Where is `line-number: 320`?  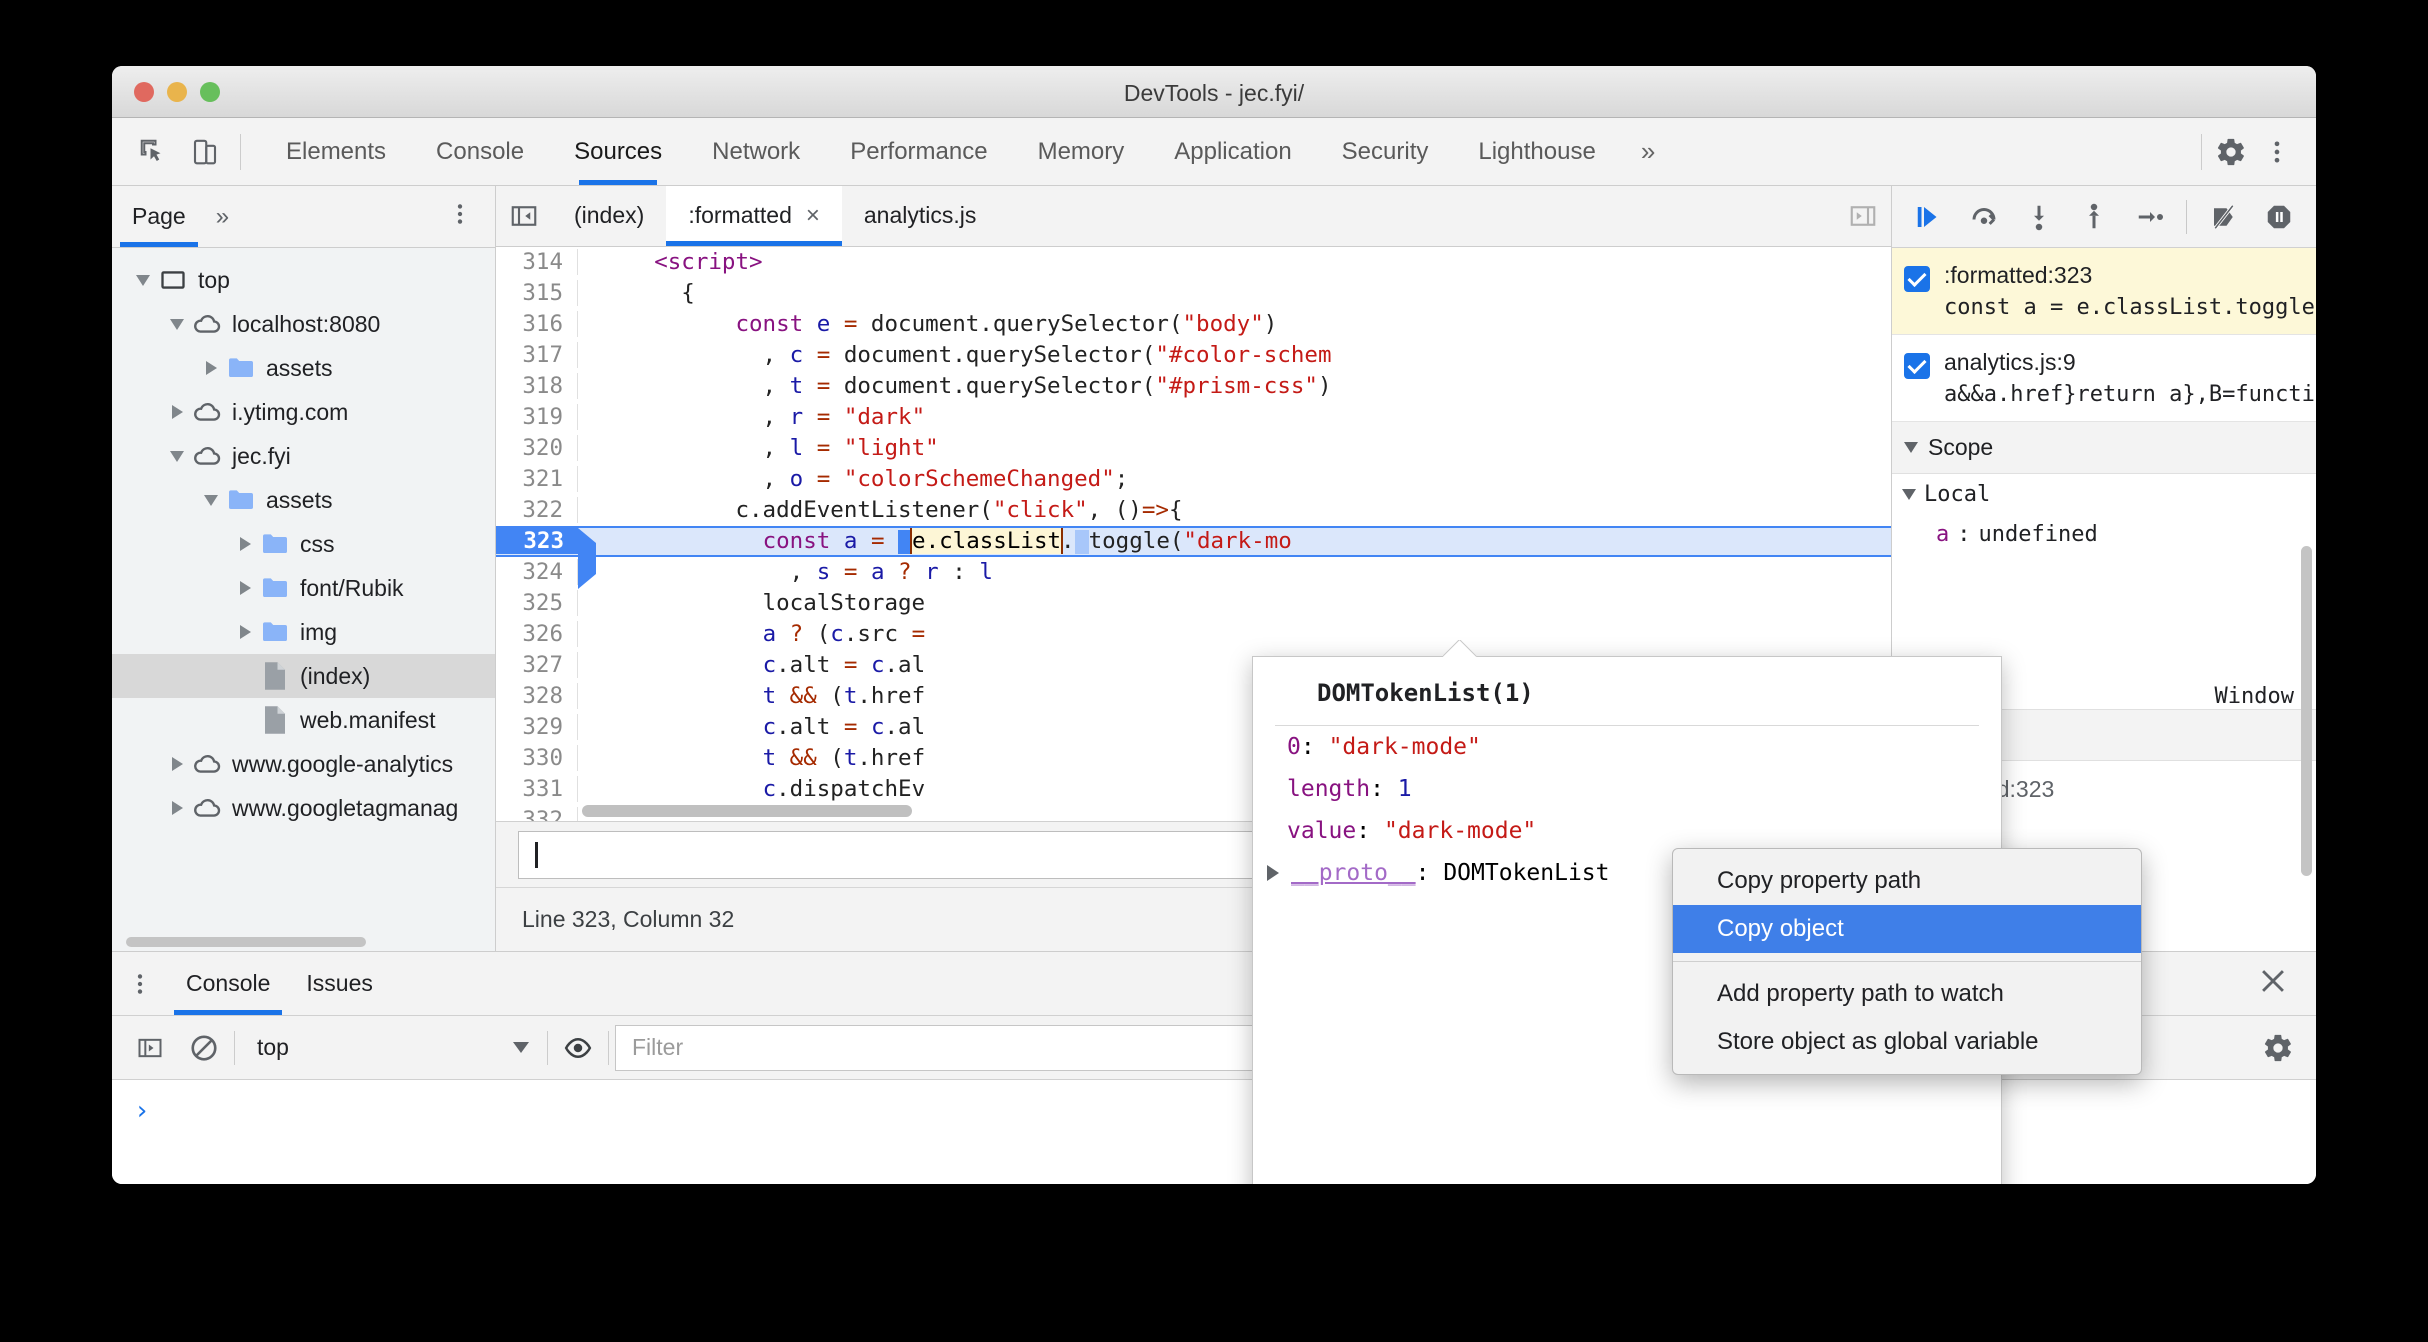
line-number: 320 is located at coordinates (537, 448).